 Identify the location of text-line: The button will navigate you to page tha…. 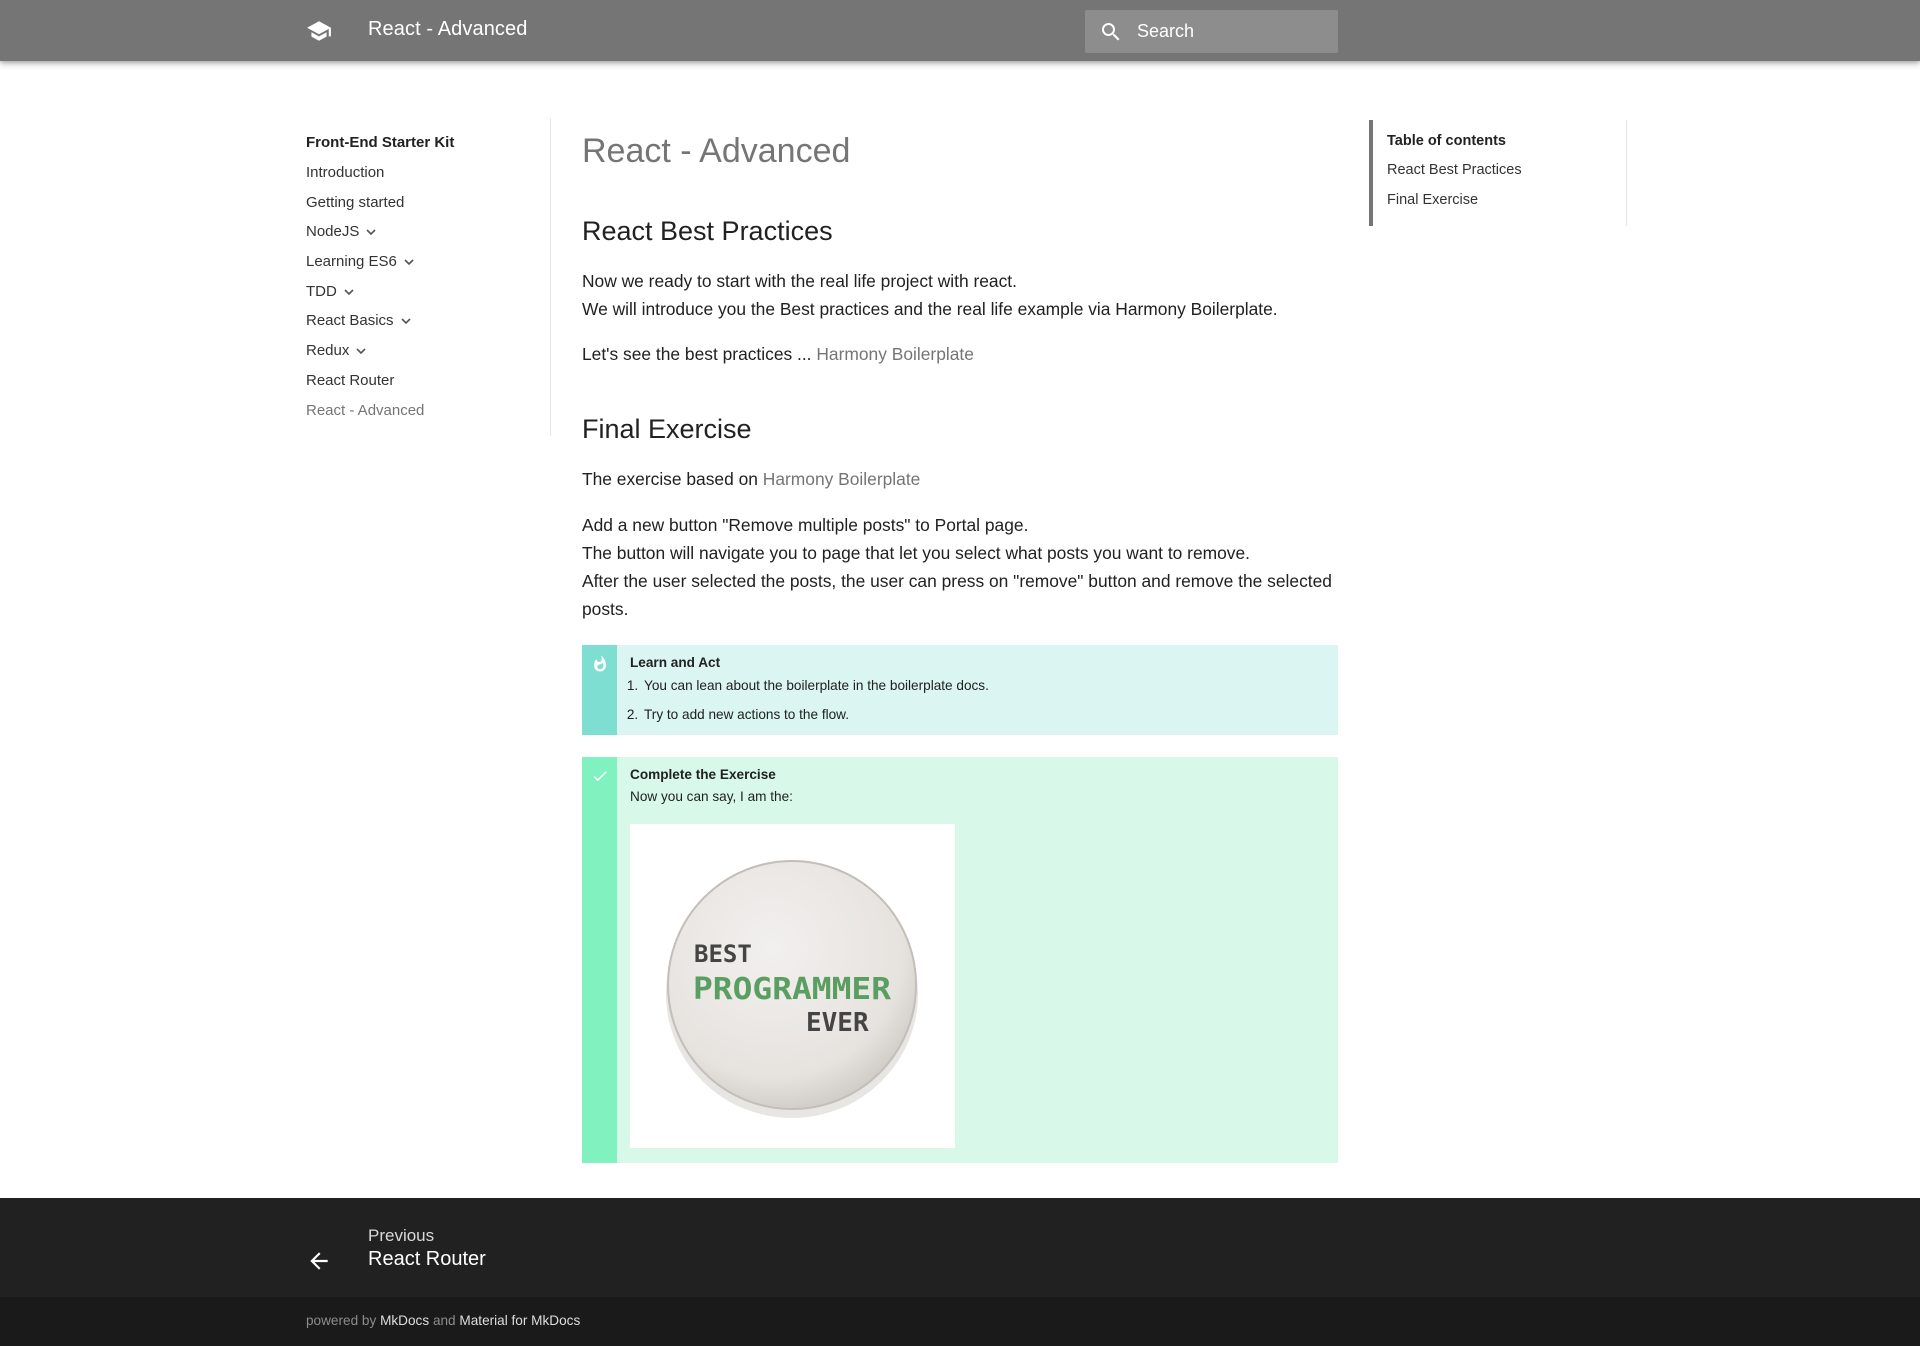
(916, 553).